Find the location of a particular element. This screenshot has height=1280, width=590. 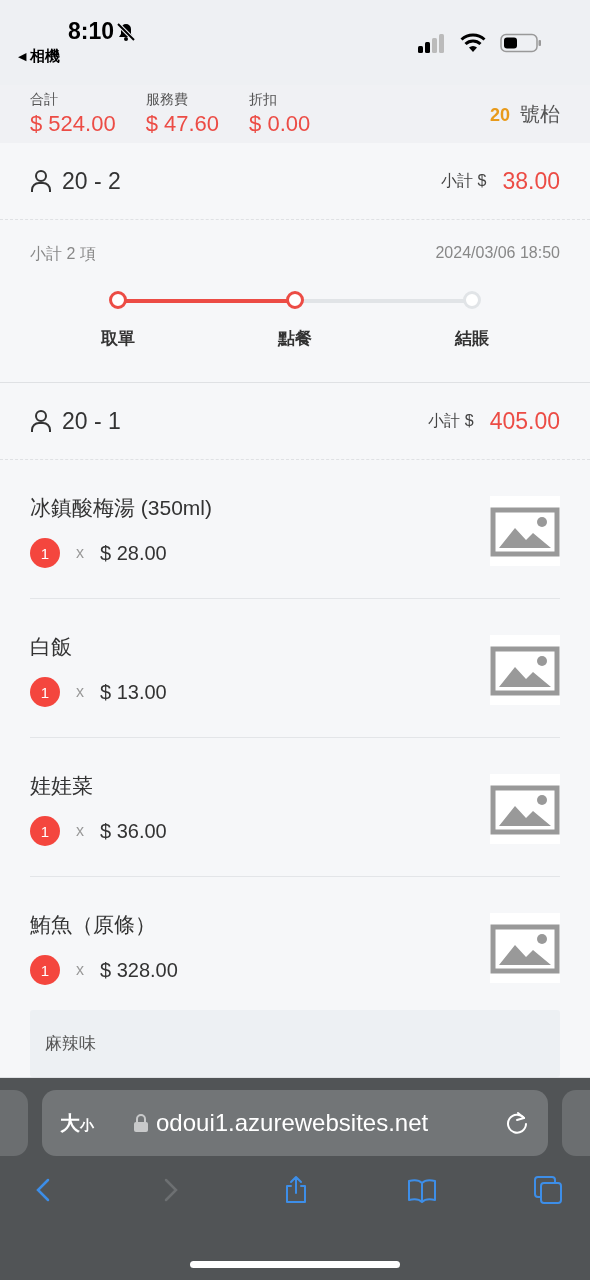

total-amount: $ 0.00 is located at coordinates (280, 124).